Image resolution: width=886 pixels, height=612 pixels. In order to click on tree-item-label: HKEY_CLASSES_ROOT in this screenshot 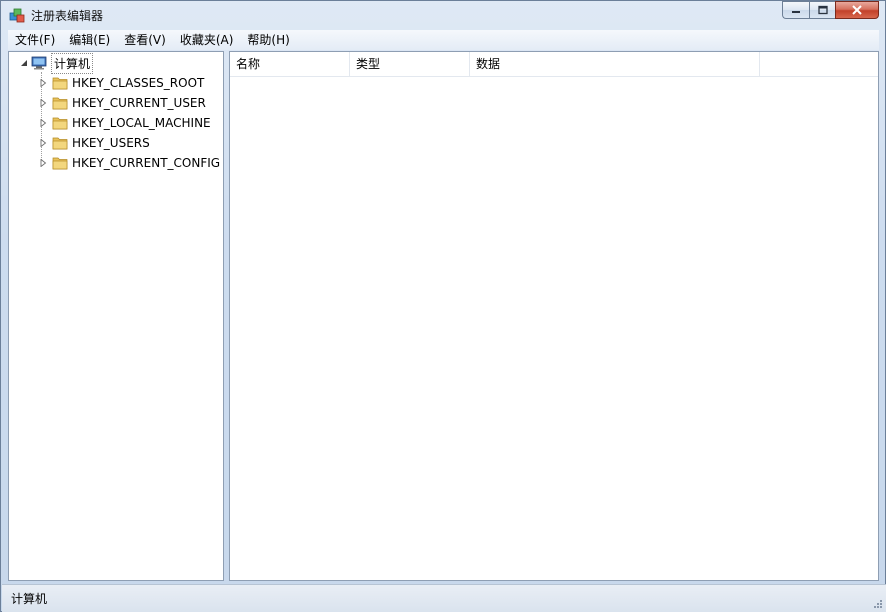, I will do `click(138, 83)`.